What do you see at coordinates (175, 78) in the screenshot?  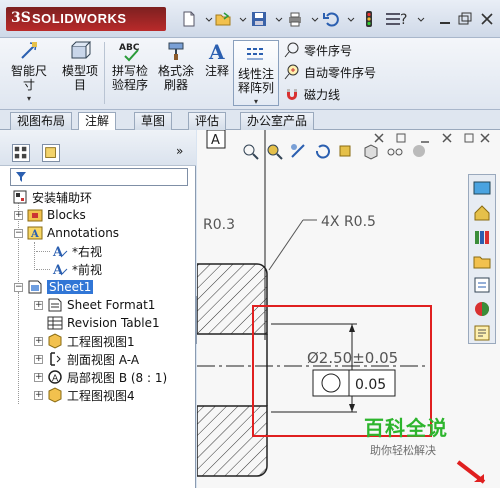 I see `format-painter-label: 格式涂刷器` at bounding box center [175, 78].